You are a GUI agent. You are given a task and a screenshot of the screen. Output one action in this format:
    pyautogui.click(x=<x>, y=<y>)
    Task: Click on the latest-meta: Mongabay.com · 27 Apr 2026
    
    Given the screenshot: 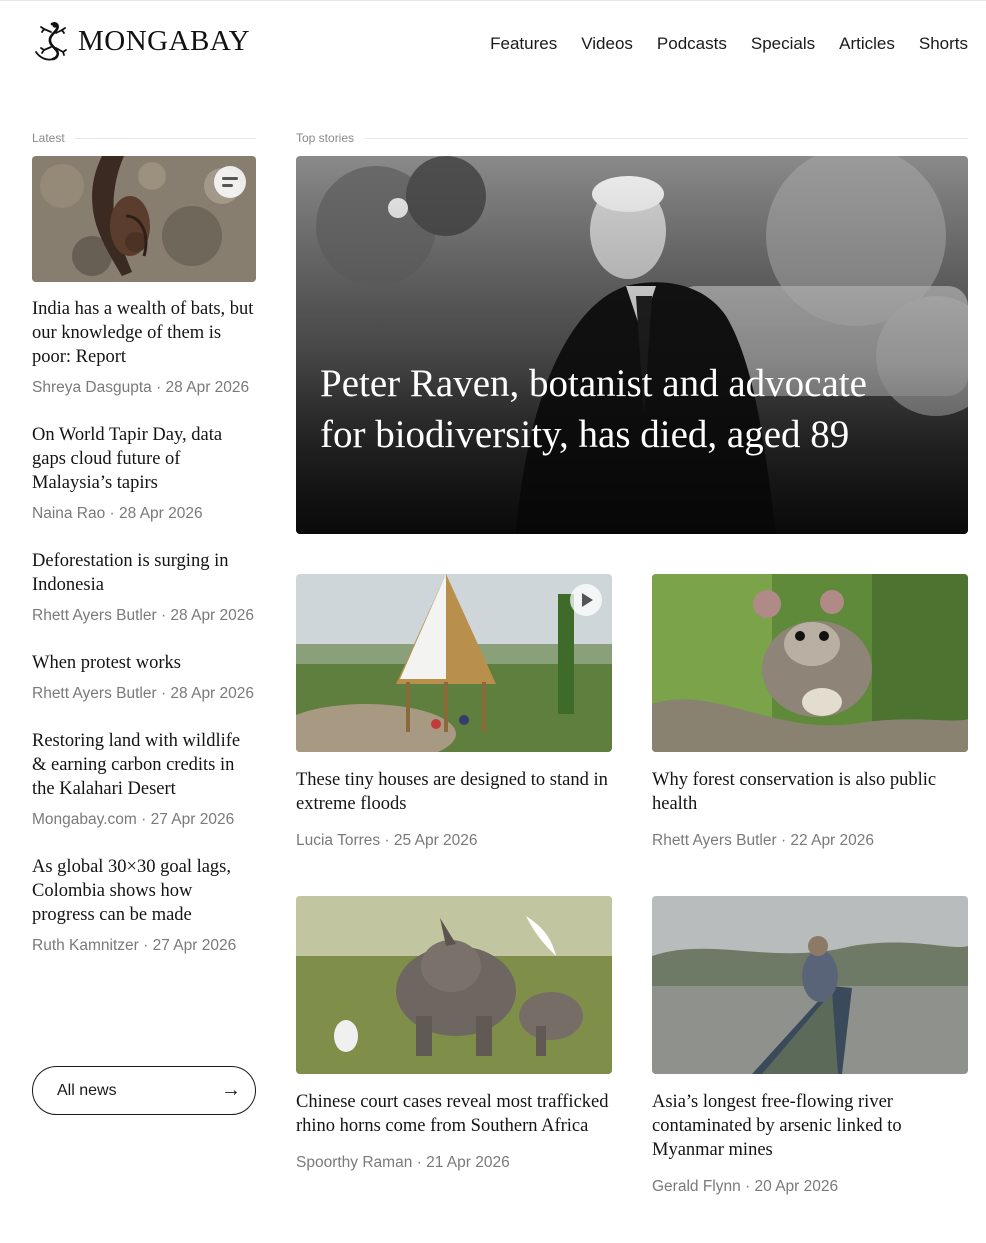 What is the action you would take?
    pyautogui.click(x=133, y=819)
    